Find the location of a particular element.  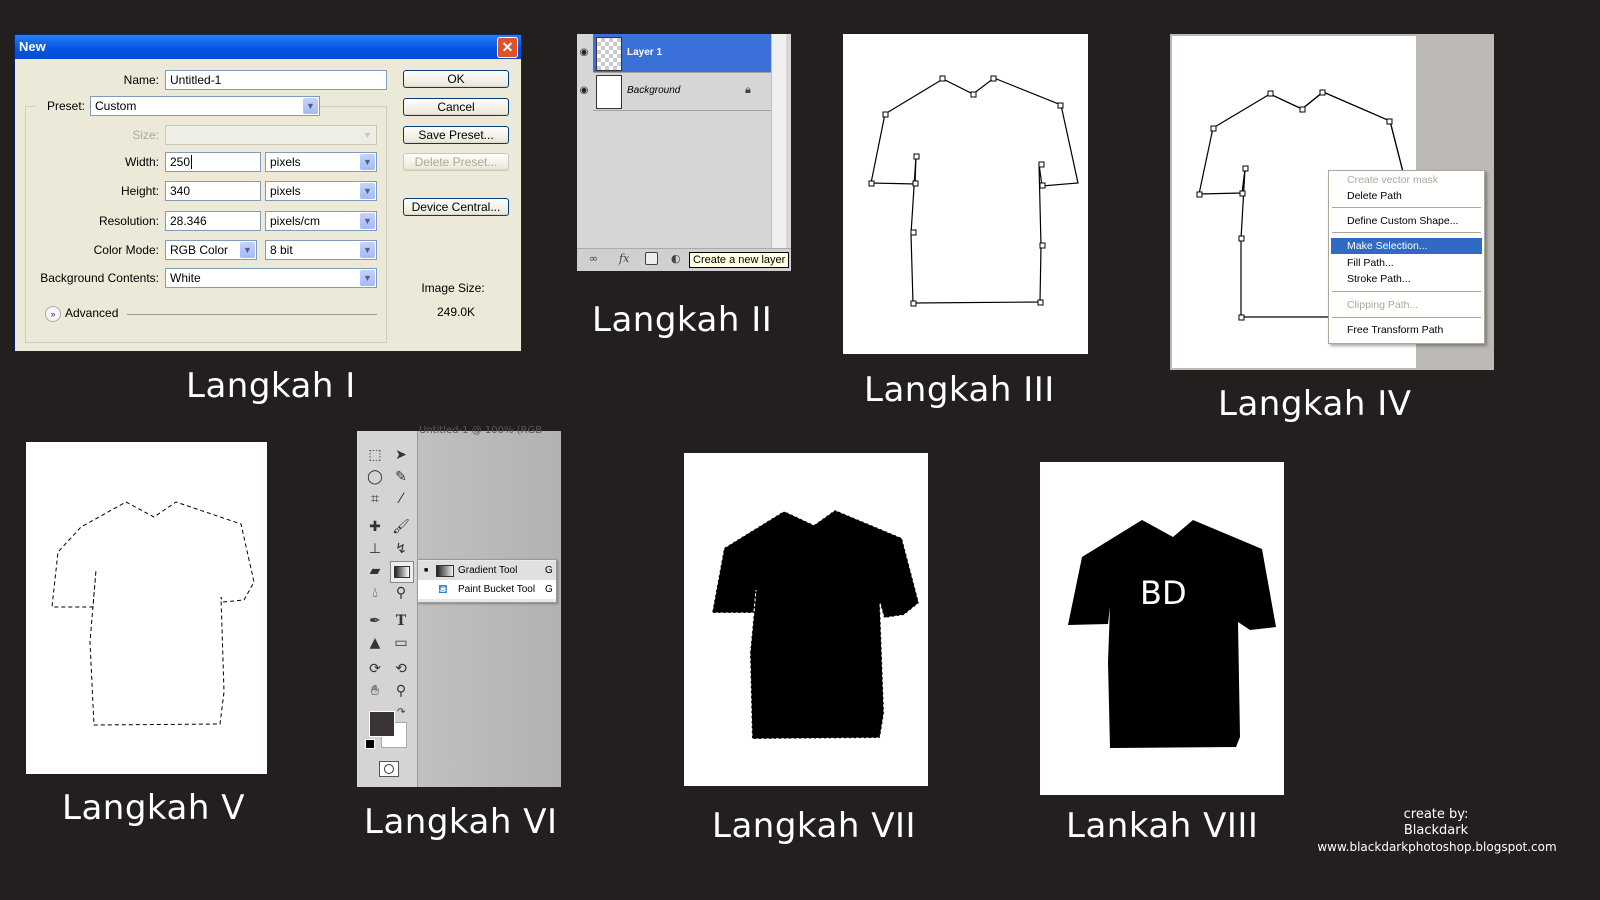

ok-button: OK is located at coordinates (456, 79).